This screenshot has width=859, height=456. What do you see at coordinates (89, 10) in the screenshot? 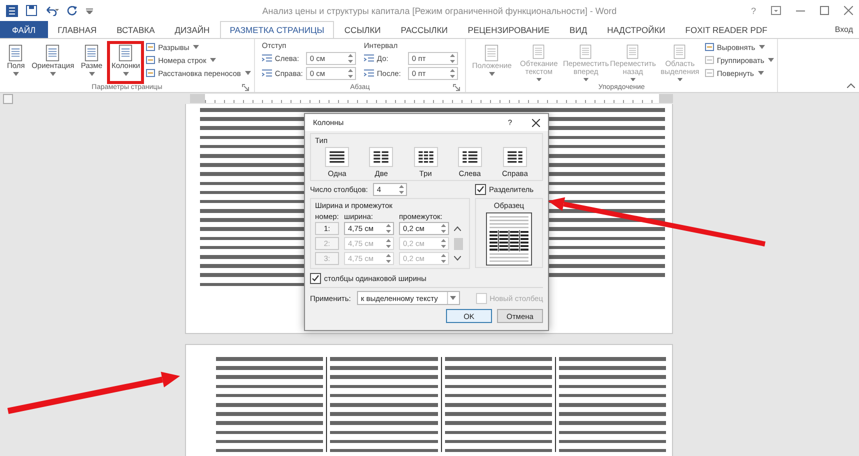
I see `customize-toolbar-icon` at bounding box center [89, 10].